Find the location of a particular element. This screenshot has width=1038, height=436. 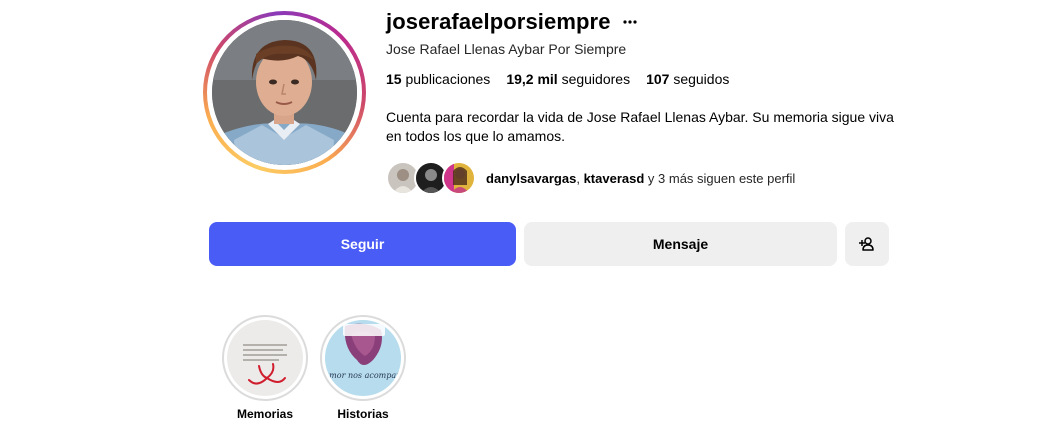

highlight-memorias: Memorias is located at coordinates (265, 368).